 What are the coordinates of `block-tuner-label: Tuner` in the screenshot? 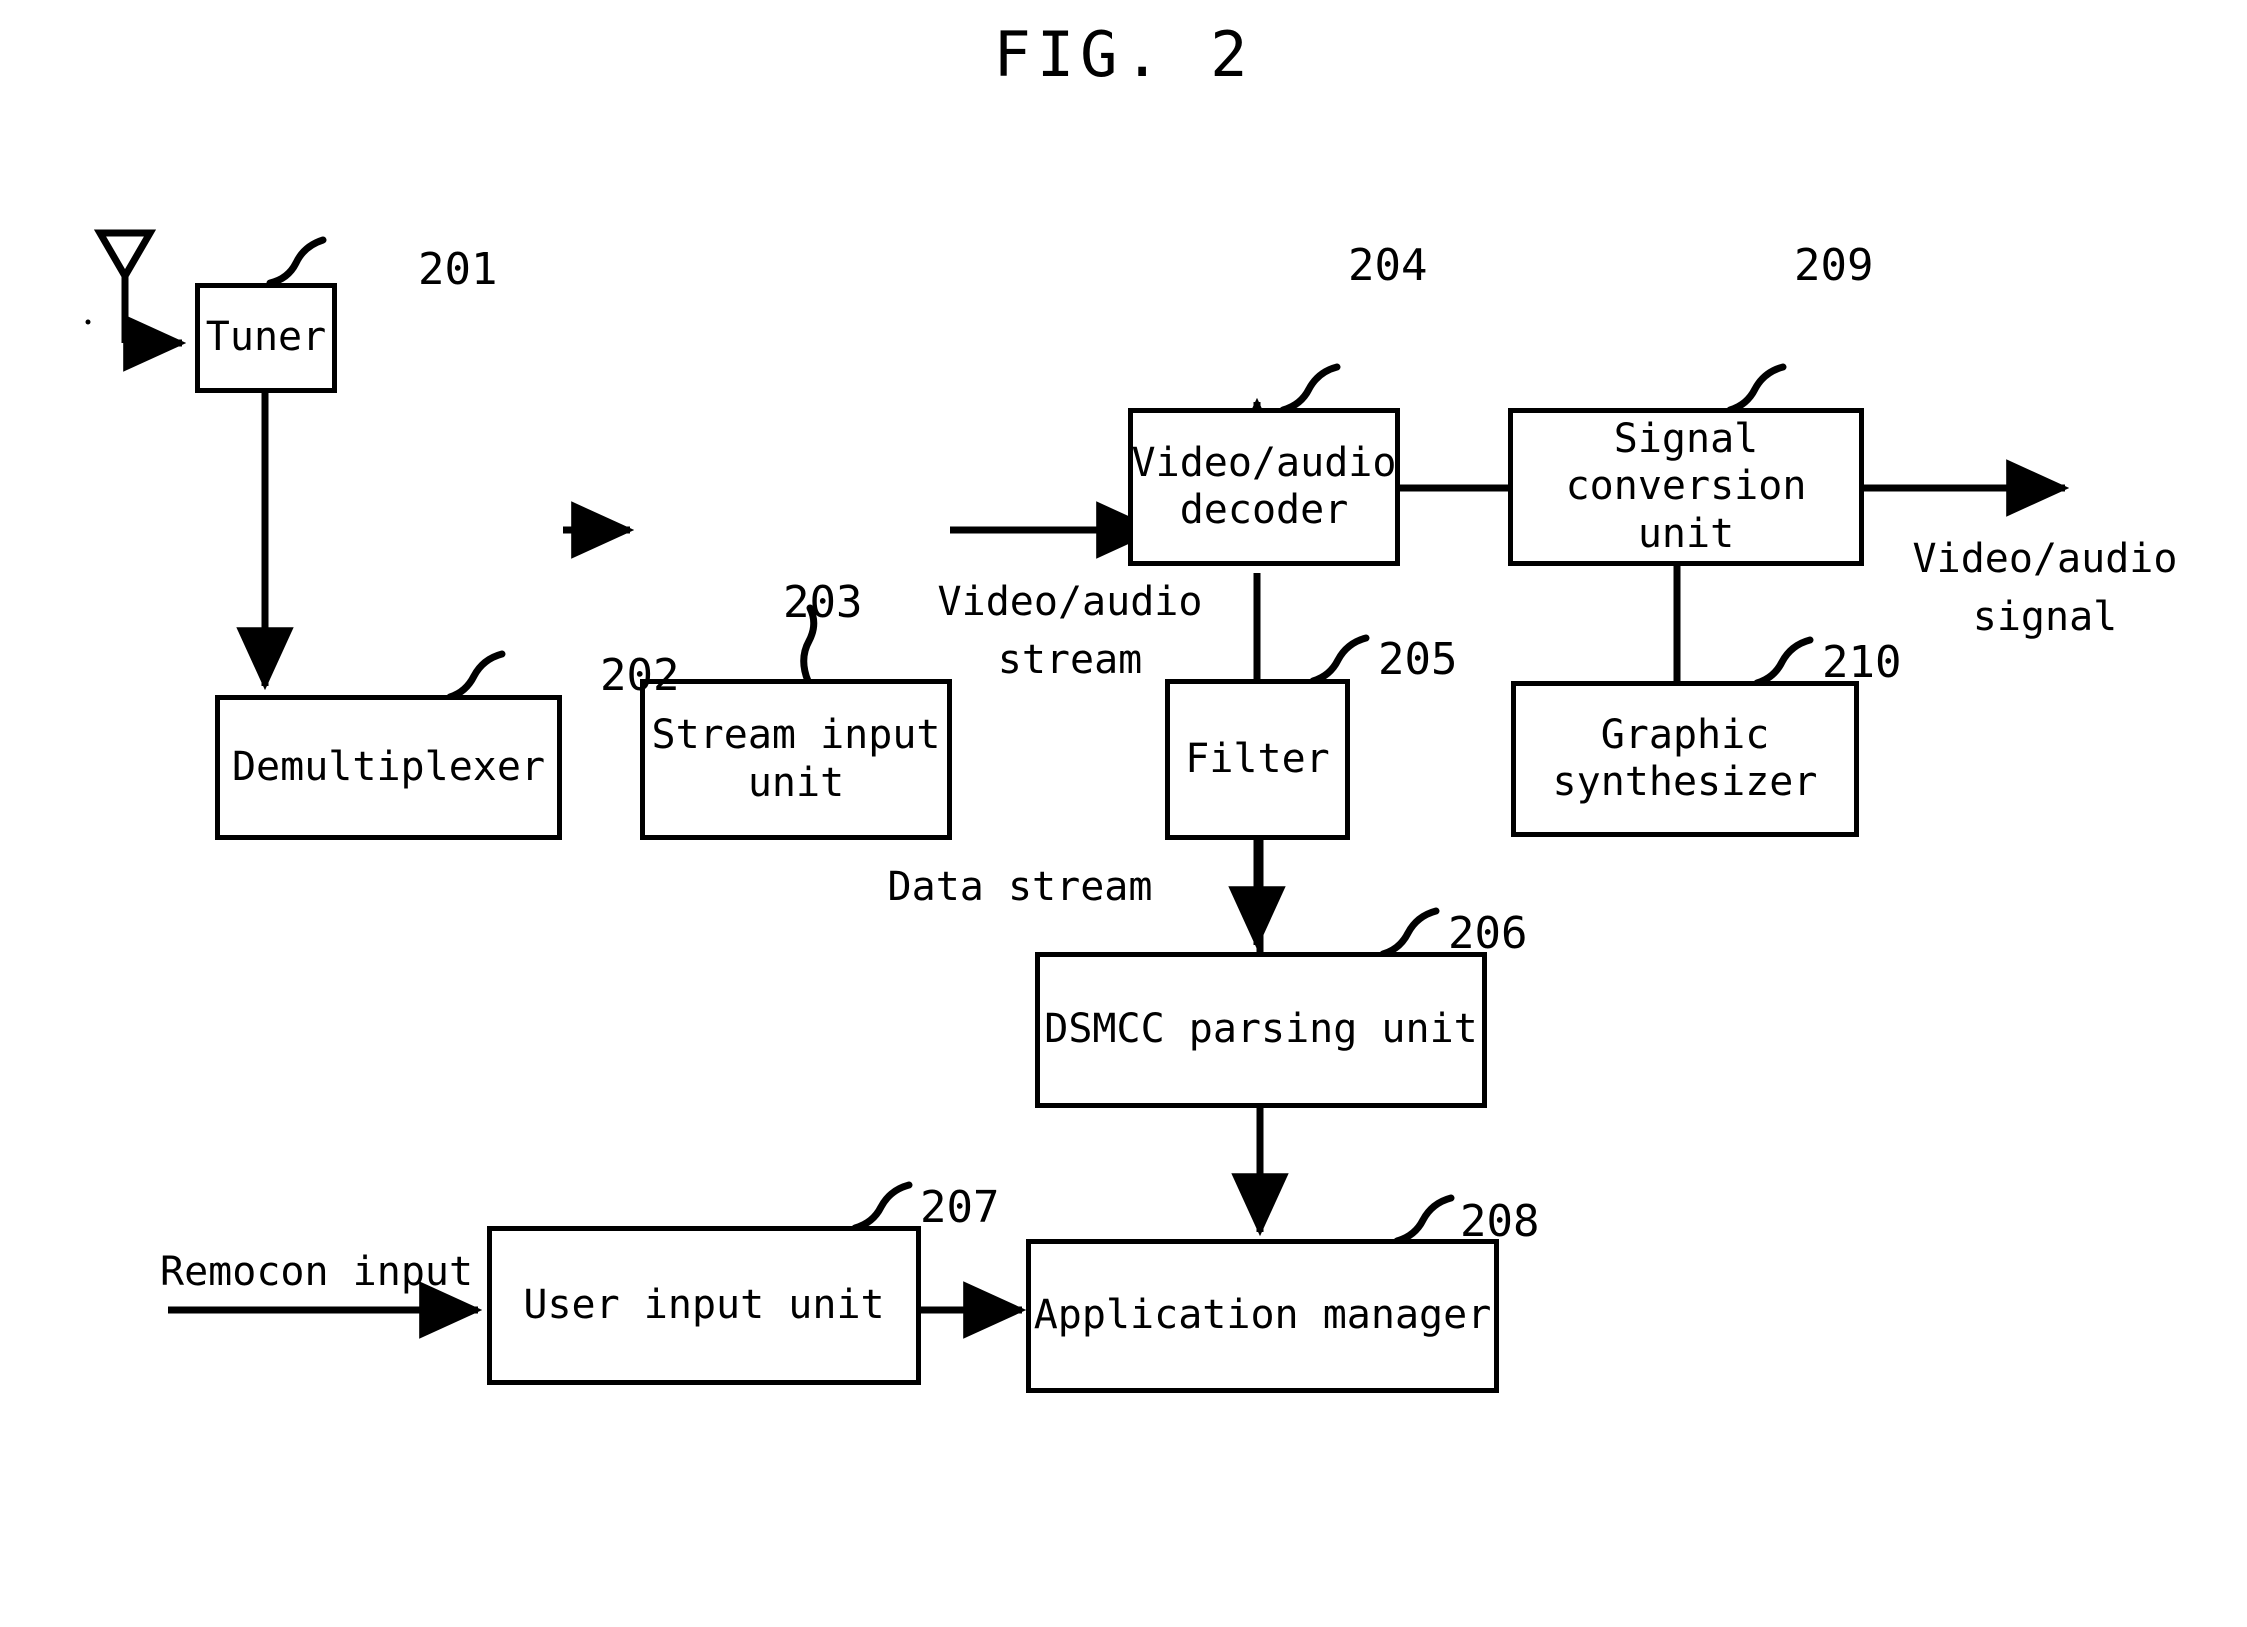 It's located at (266, 337).